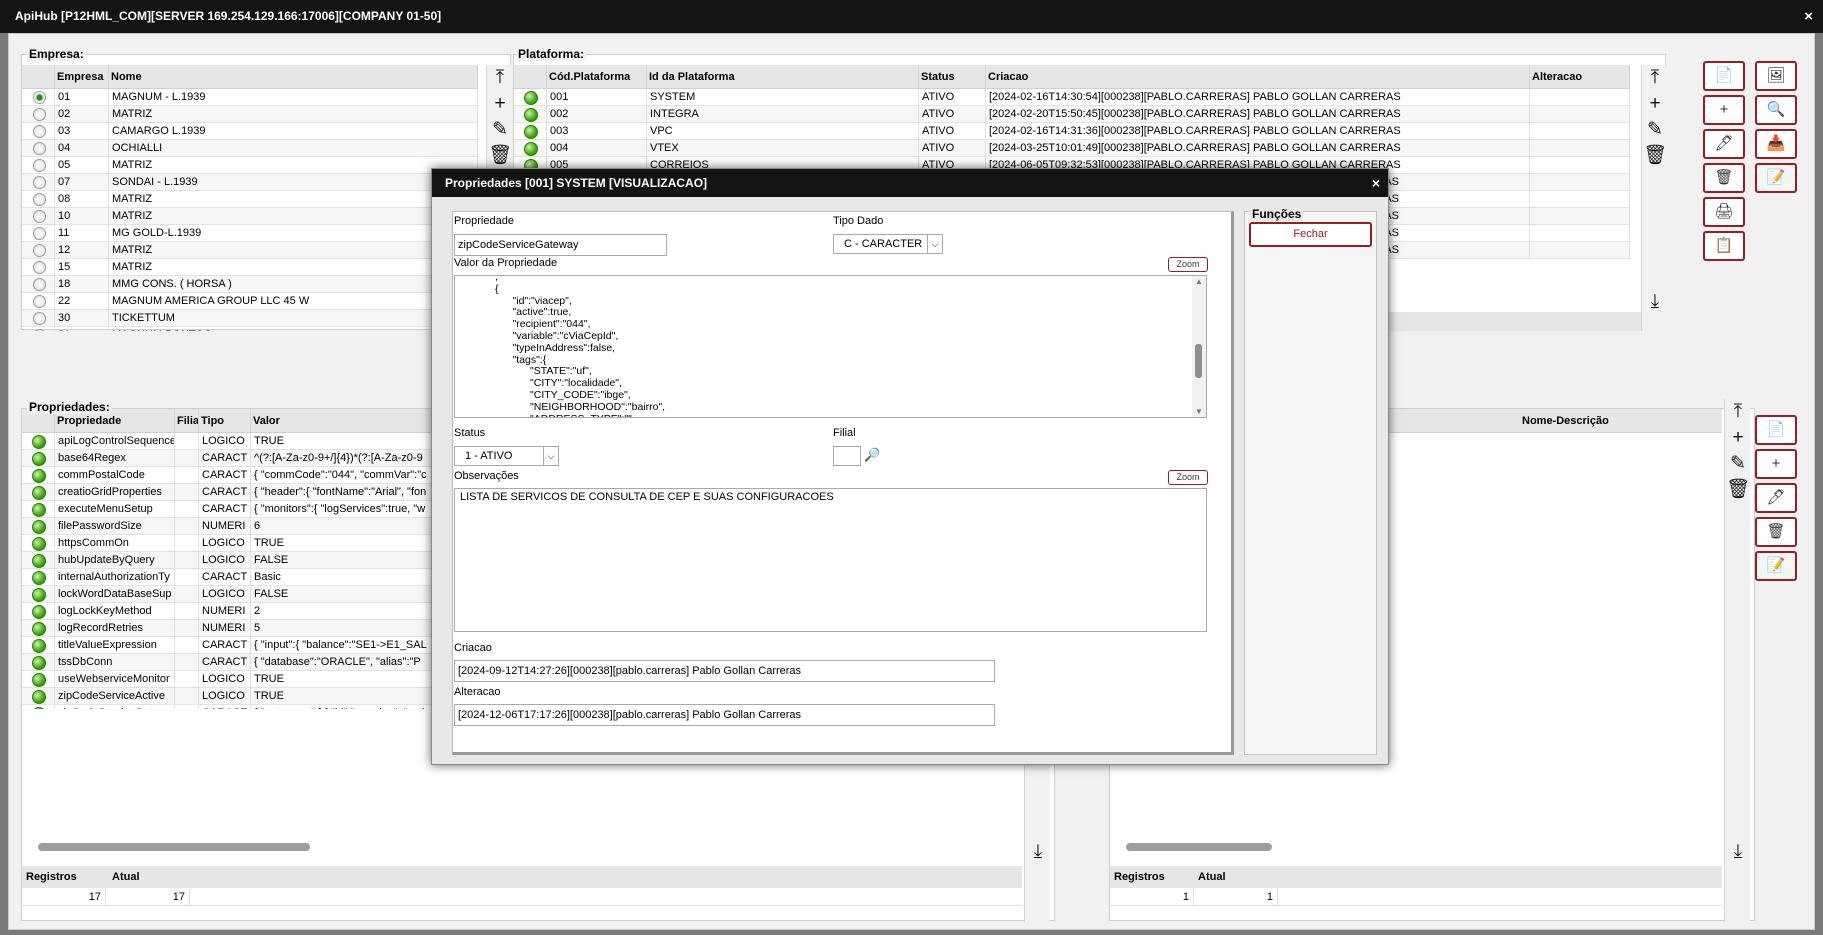  Describe the element at coordinates (115, 645) in the screenshot. I see `propriedade-cell: titleValueExpression` at that location.